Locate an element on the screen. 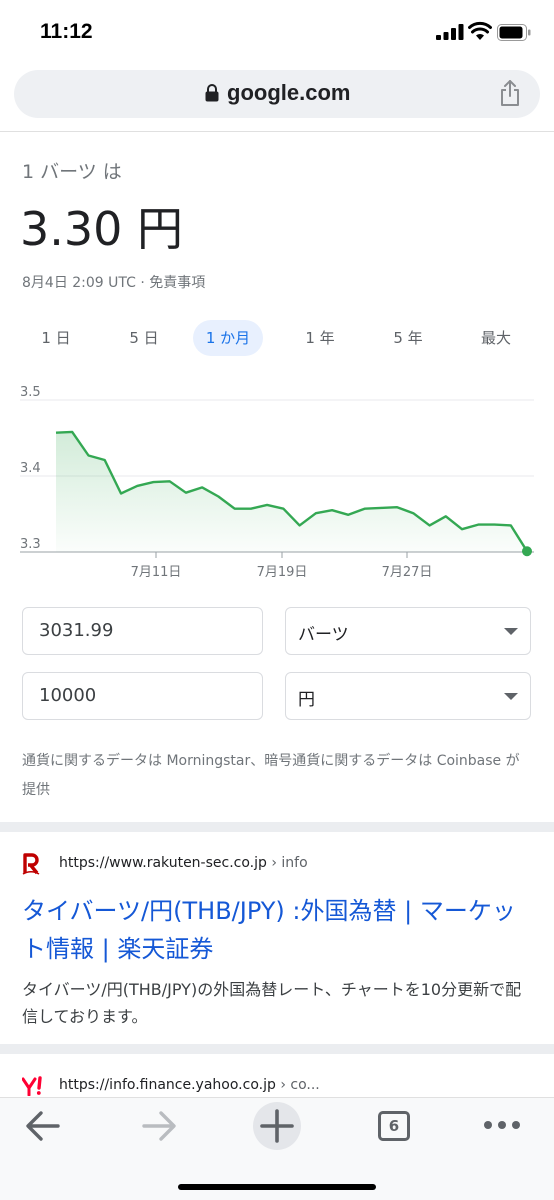  currency-to-value: 円 is located at coordinates (306, 700).